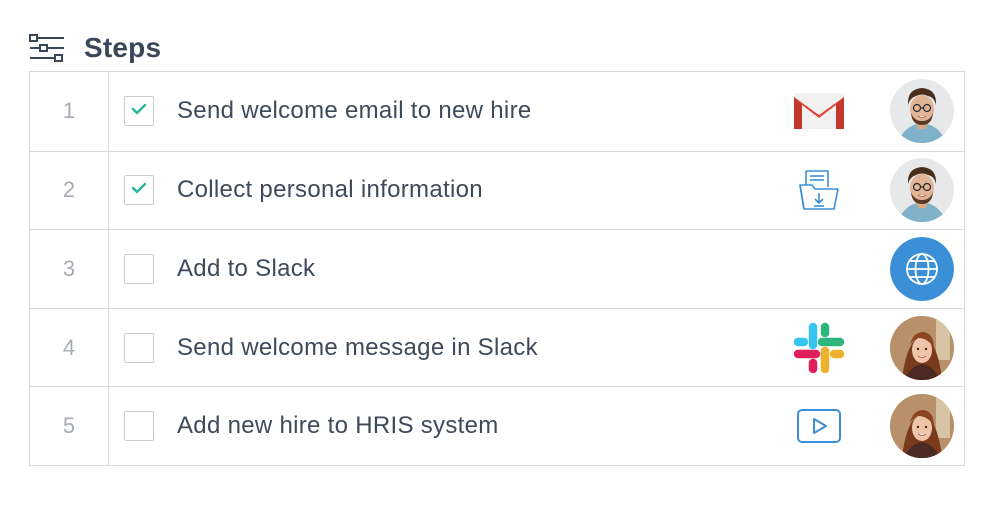 The height and width of the screenshot is (510, 1000). Describe the element at coordinates (338, 426) in the screenshot. I see `step-label: Add new hire to HRIS system` at that location.